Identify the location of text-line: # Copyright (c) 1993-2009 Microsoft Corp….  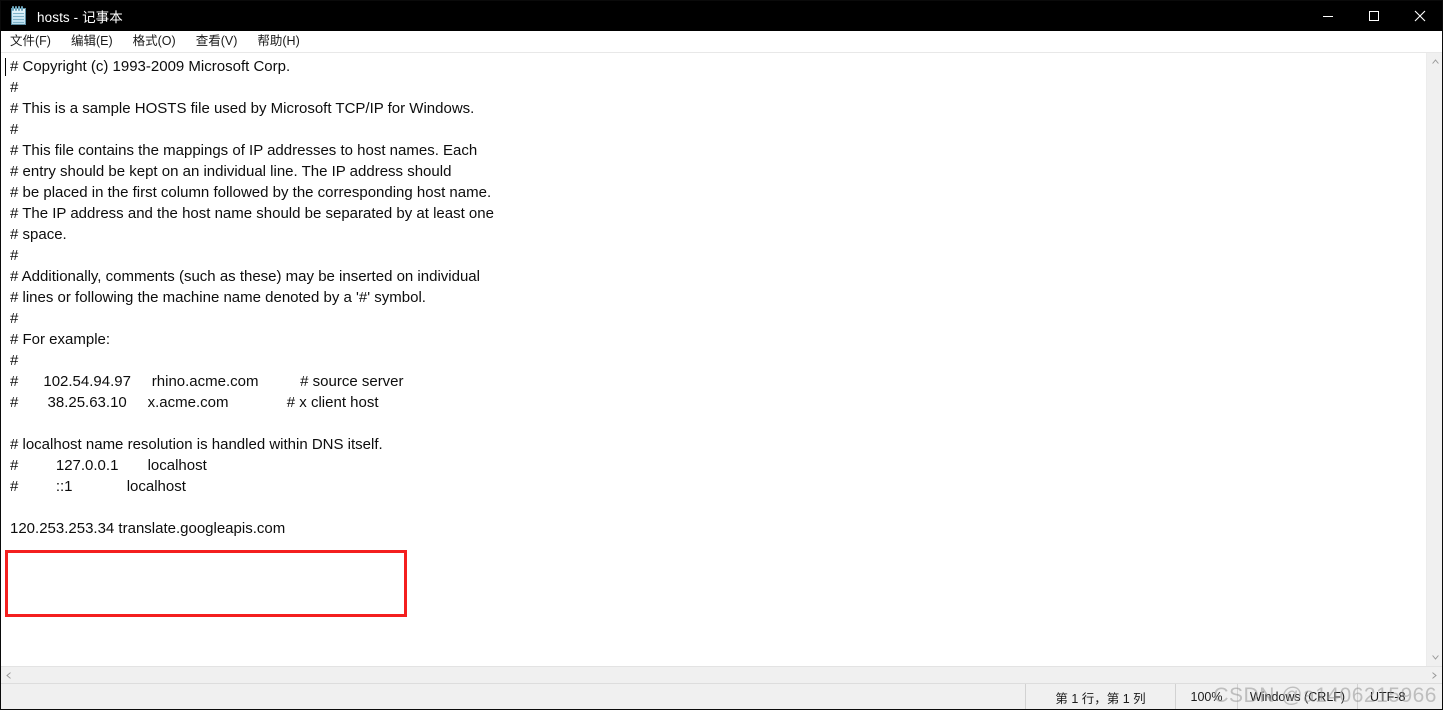
(150, 66).